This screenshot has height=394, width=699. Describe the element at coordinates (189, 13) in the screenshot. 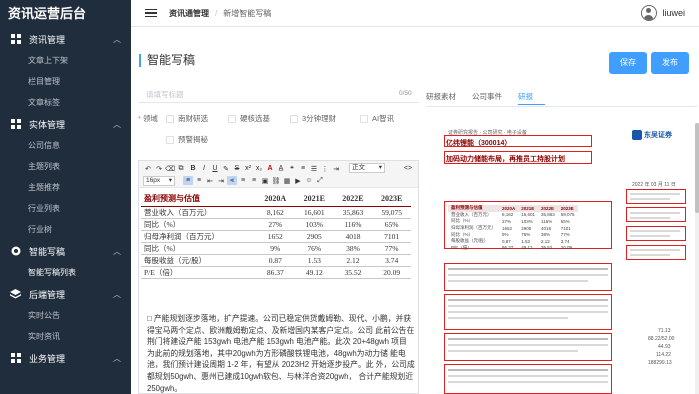

I see `breadcrumb-item: 资讯通管理` at that location.